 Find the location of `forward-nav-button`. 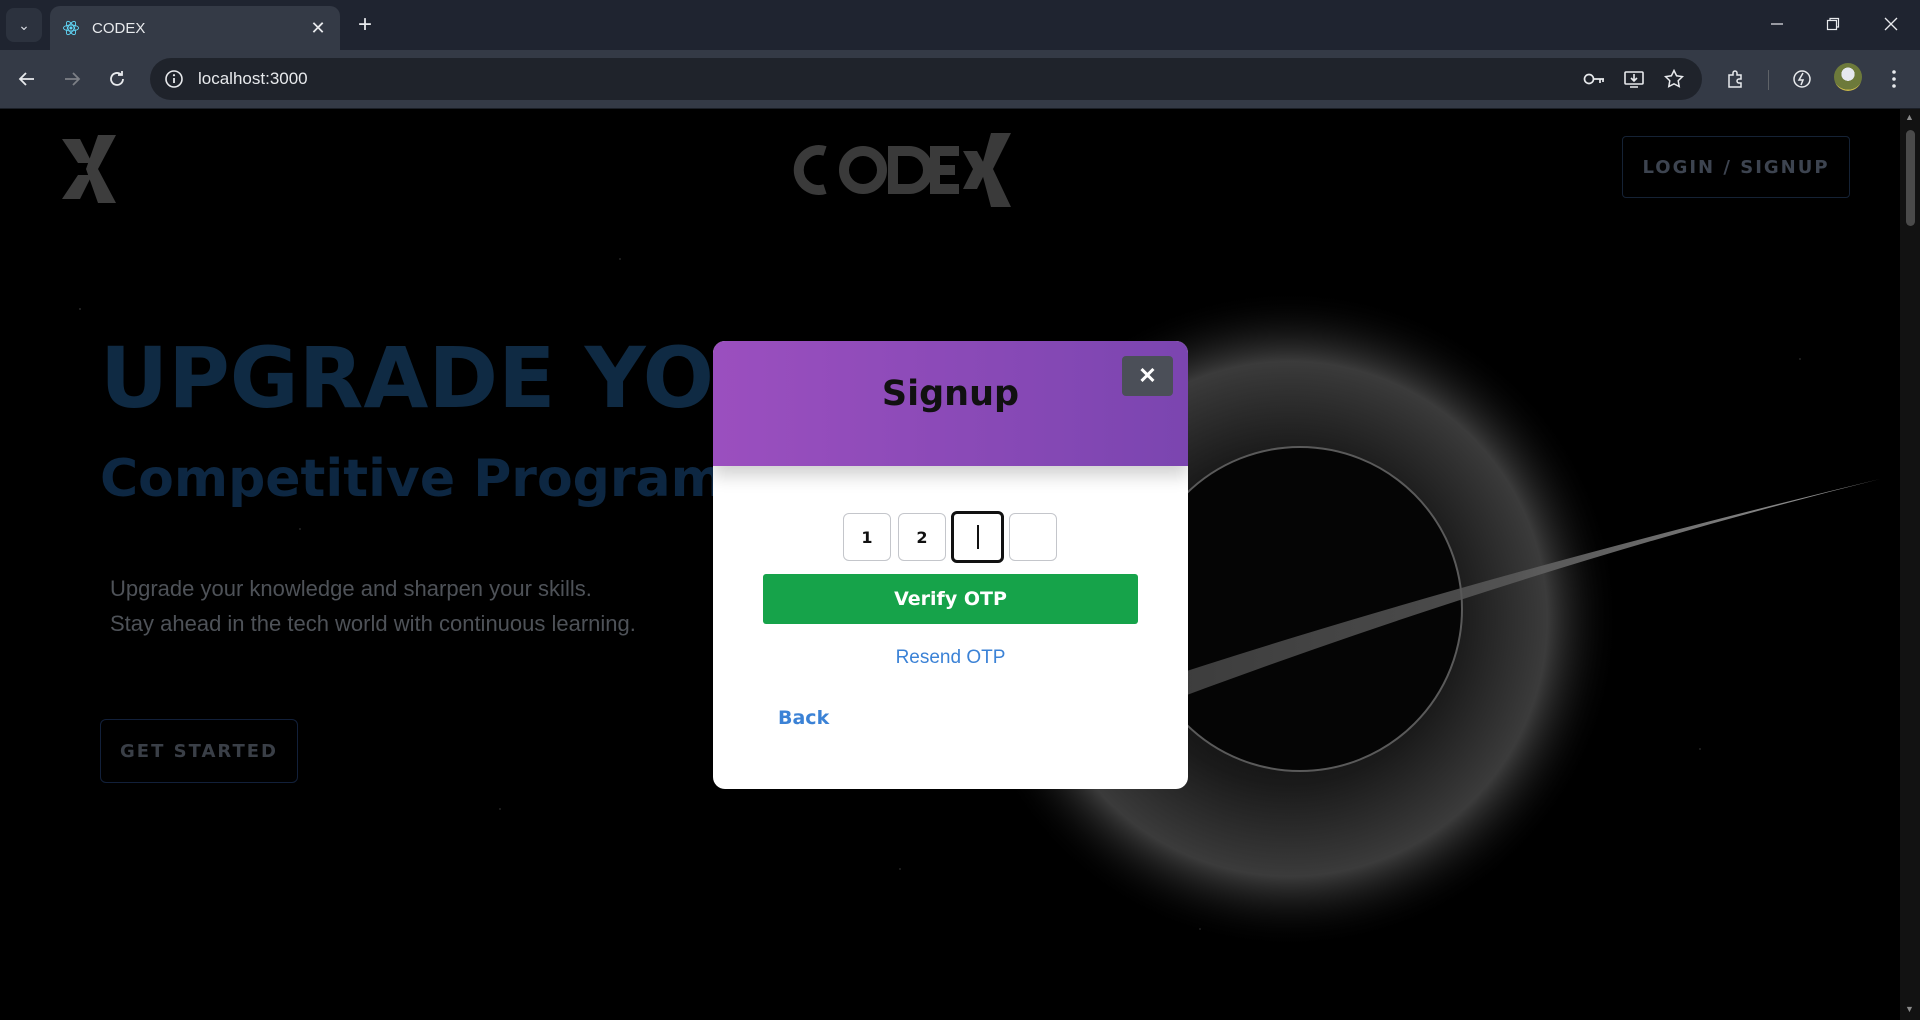

forward-nav-button is located at coordinates (72, 79).